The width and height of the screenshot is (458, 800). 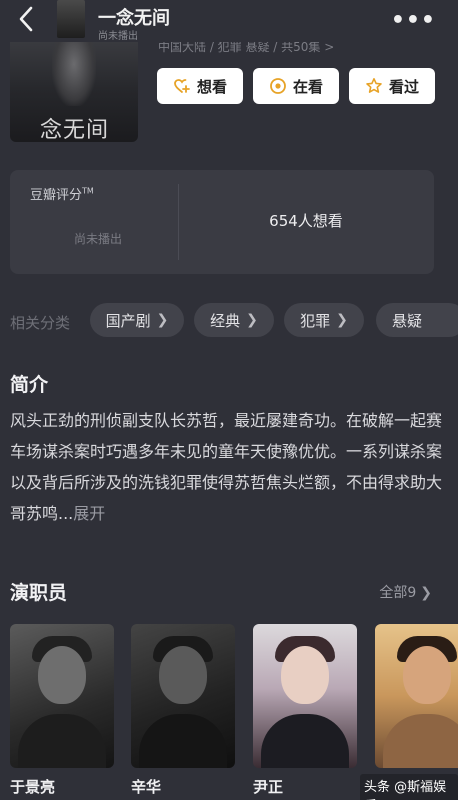 I want to click on heart-plus-icon, so click(x=182, y=86).